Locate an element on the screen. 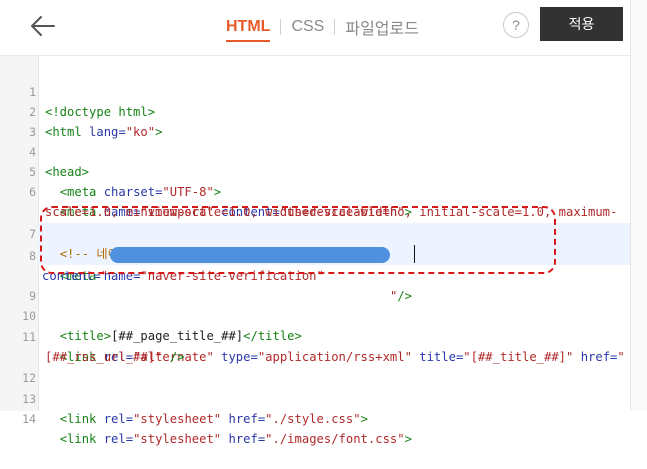 The width and height of the screenshot is (647, 469). arrow-left-icon is located at coordinates (43, 26).